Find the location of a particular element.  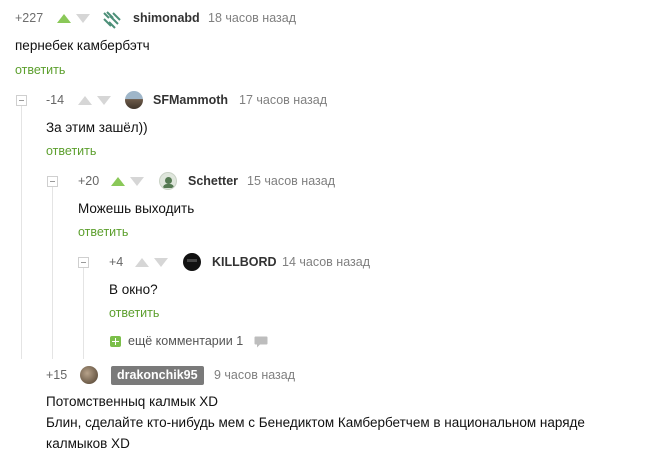

comment-rating: +20 is located at coordinates (89, 181).